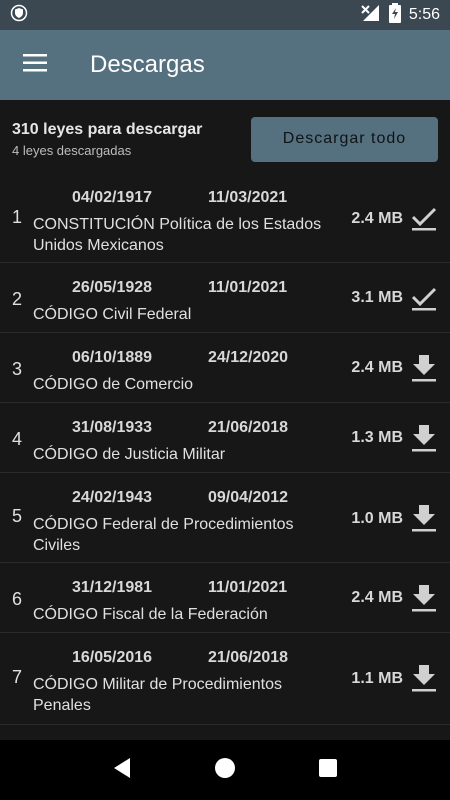 This screenshot has width=450, height=800. What do you see at coordinates (157, 695) in the screenshot?
I see `law-title: CÓDIGO Militar de Procedimientos Penales` at bounding box center [157, 695].